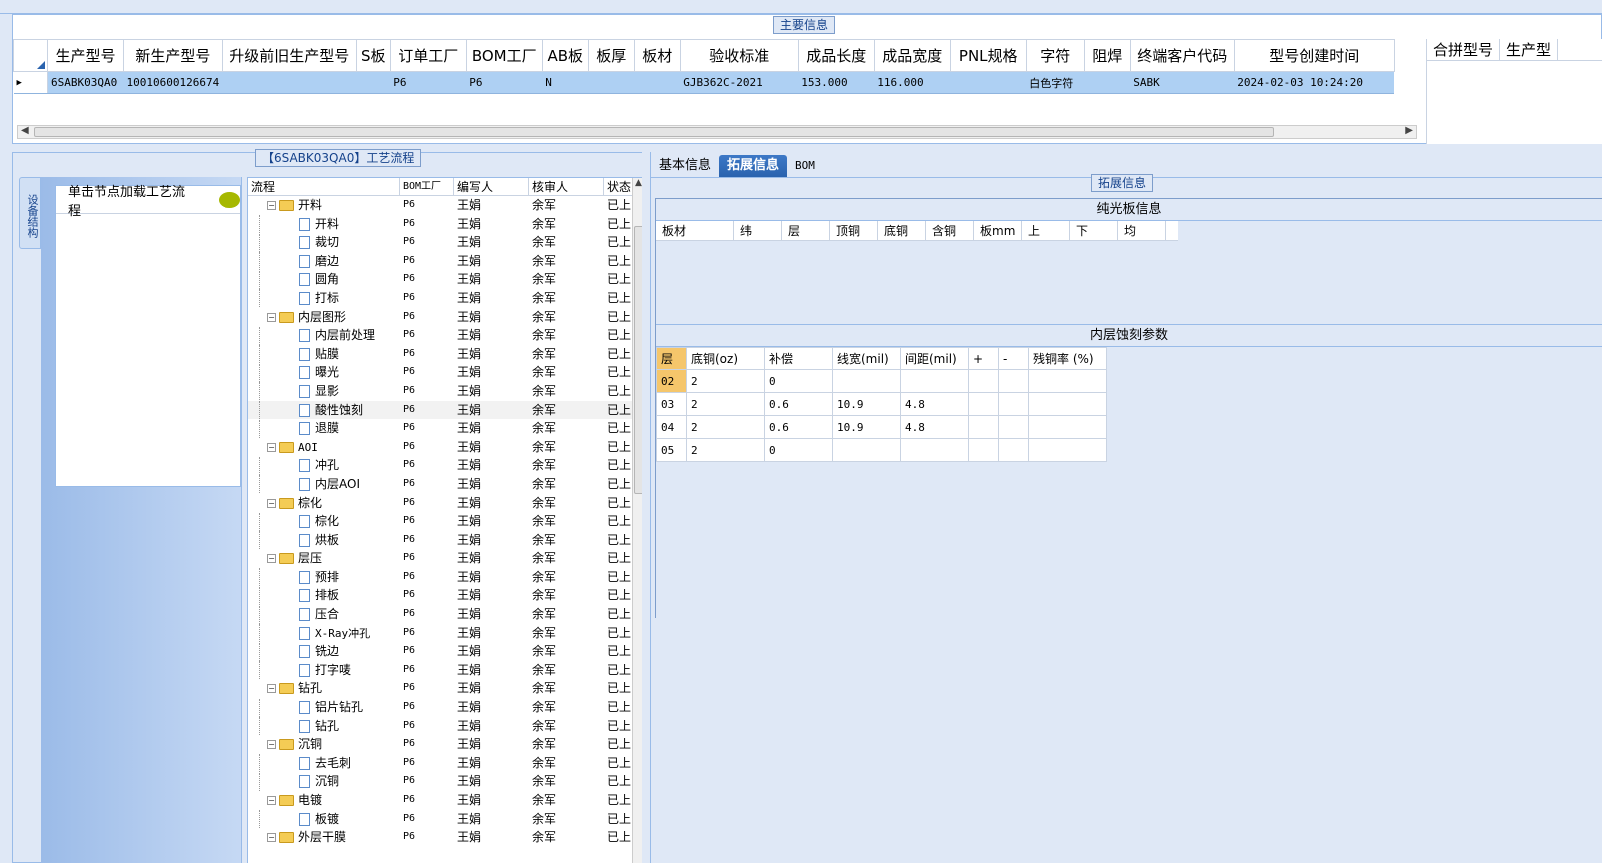 The height and width of the screenshot is (863, 1602). Describe the element at coordinates (753, 166) in the screenshot. I see `tab-extended-info: 拓展信息` at that location.